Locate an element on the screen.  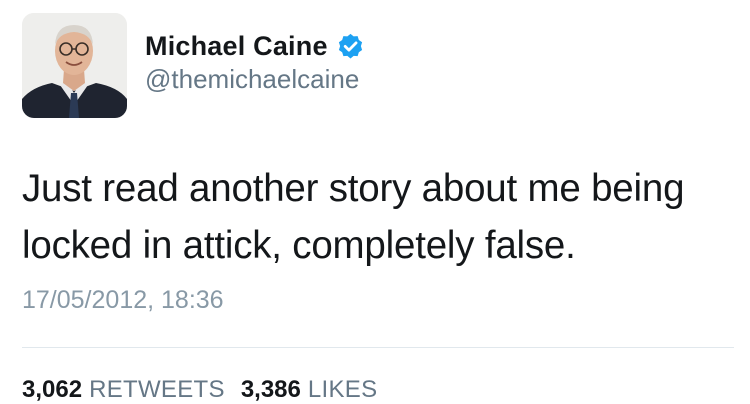
avatar is located at coordinates (74, 65).